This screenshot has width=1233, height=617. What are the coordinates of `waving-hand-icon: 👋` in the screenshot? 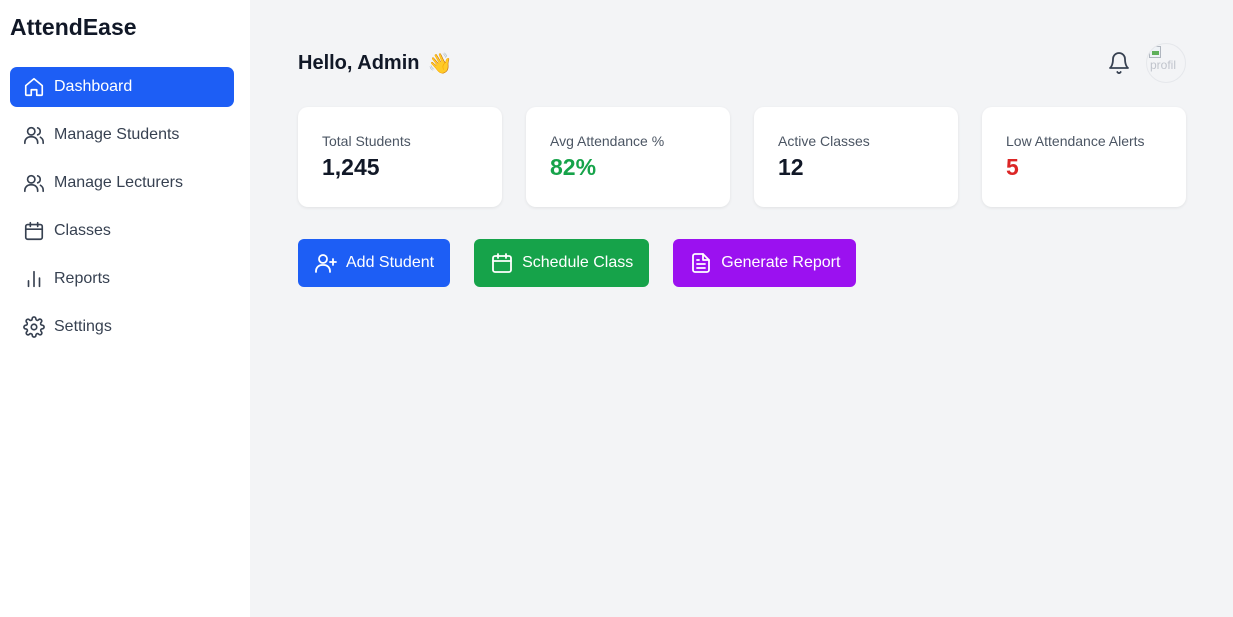 It's located at (440, 63).